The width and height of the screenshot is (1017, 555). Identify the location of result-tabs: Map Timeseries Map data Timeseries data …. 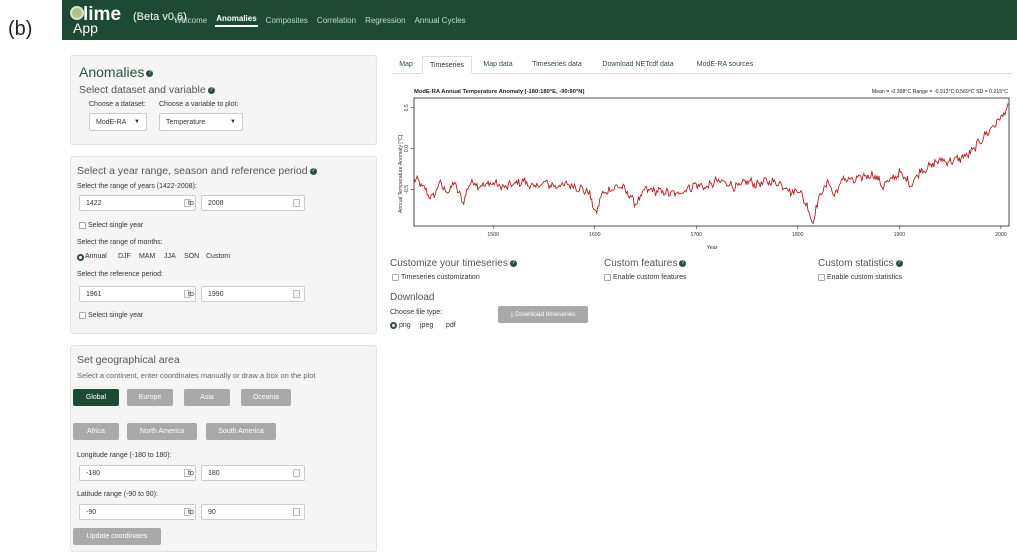
(702, 65).